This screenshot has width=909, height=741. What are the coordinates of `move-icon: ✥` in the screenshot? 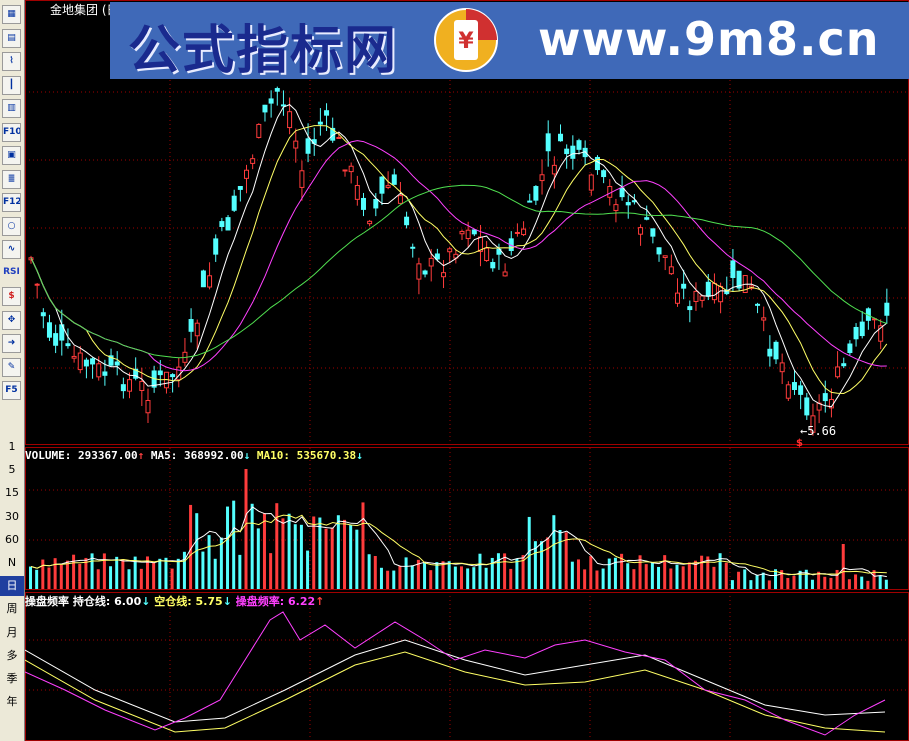 It's located at (11, 320).